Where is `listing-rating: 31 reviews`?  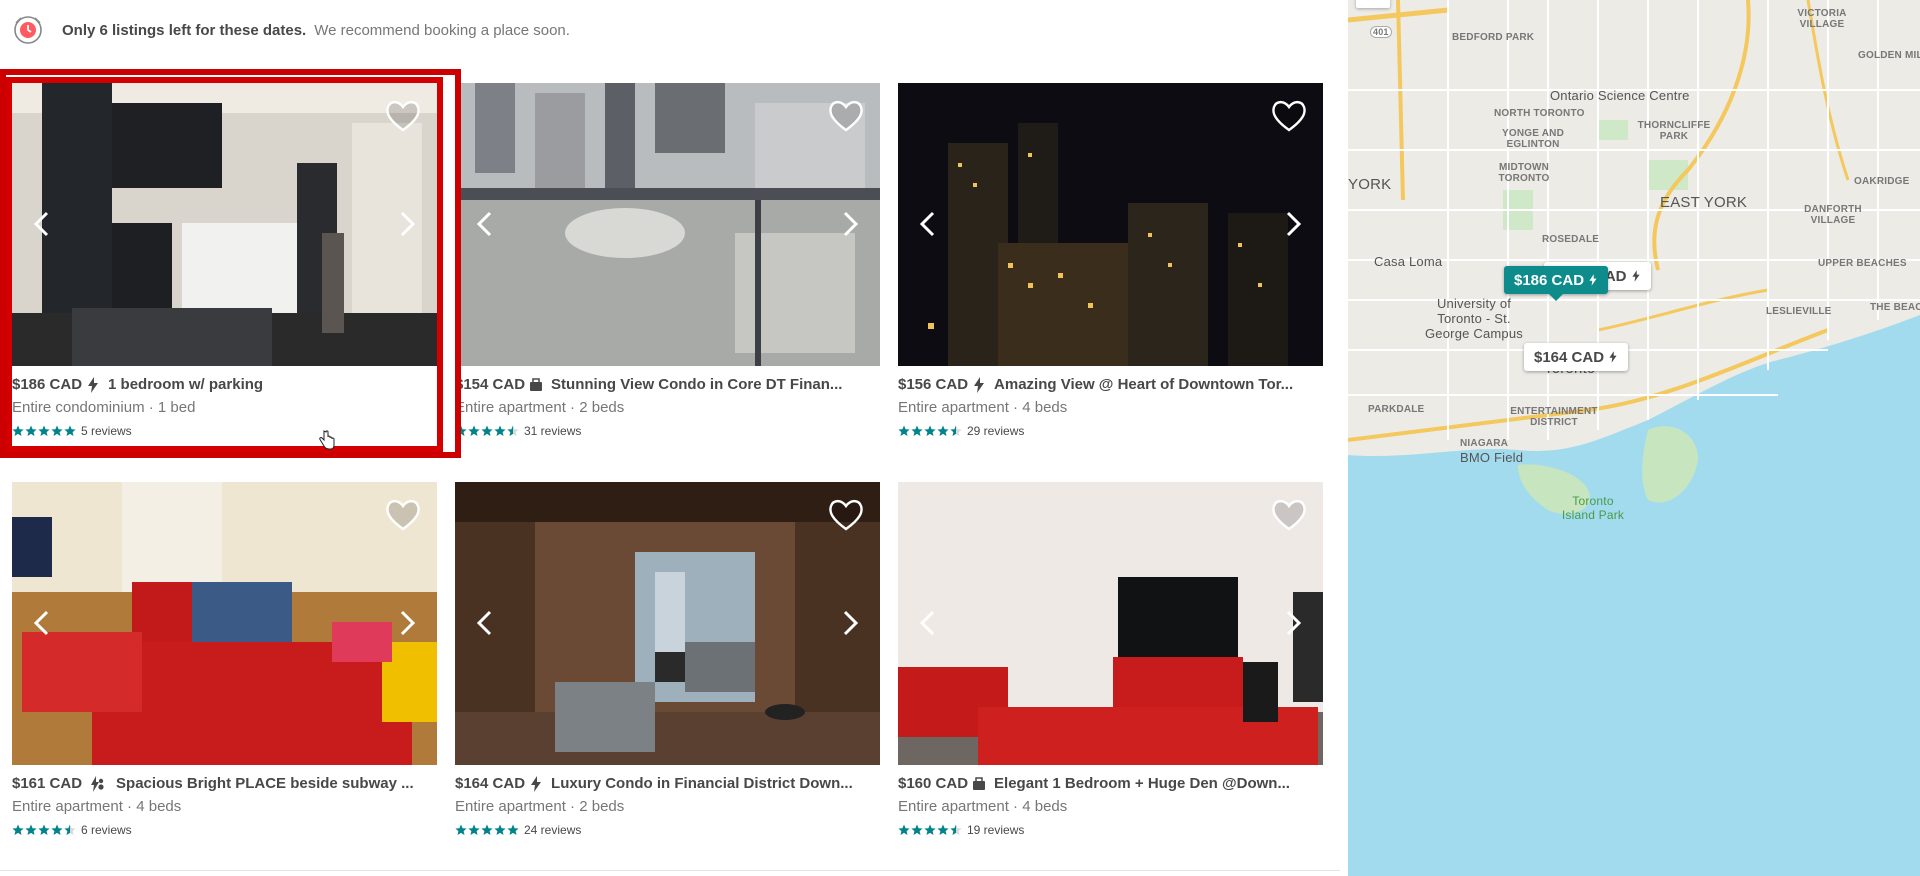
listing-rating: 31 reviews is located at coordinates (667, 431).